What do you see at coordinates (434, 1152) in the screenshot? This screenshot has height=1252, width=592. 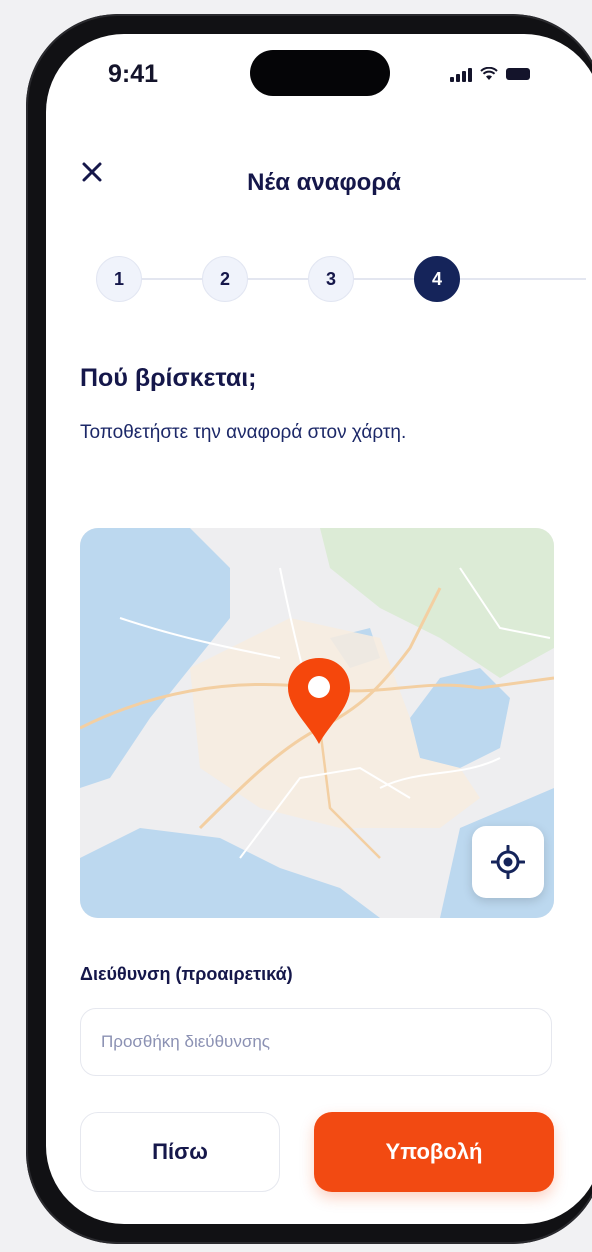 I see `submit-button: Υποβολή` at bounding box center [434, 1152].